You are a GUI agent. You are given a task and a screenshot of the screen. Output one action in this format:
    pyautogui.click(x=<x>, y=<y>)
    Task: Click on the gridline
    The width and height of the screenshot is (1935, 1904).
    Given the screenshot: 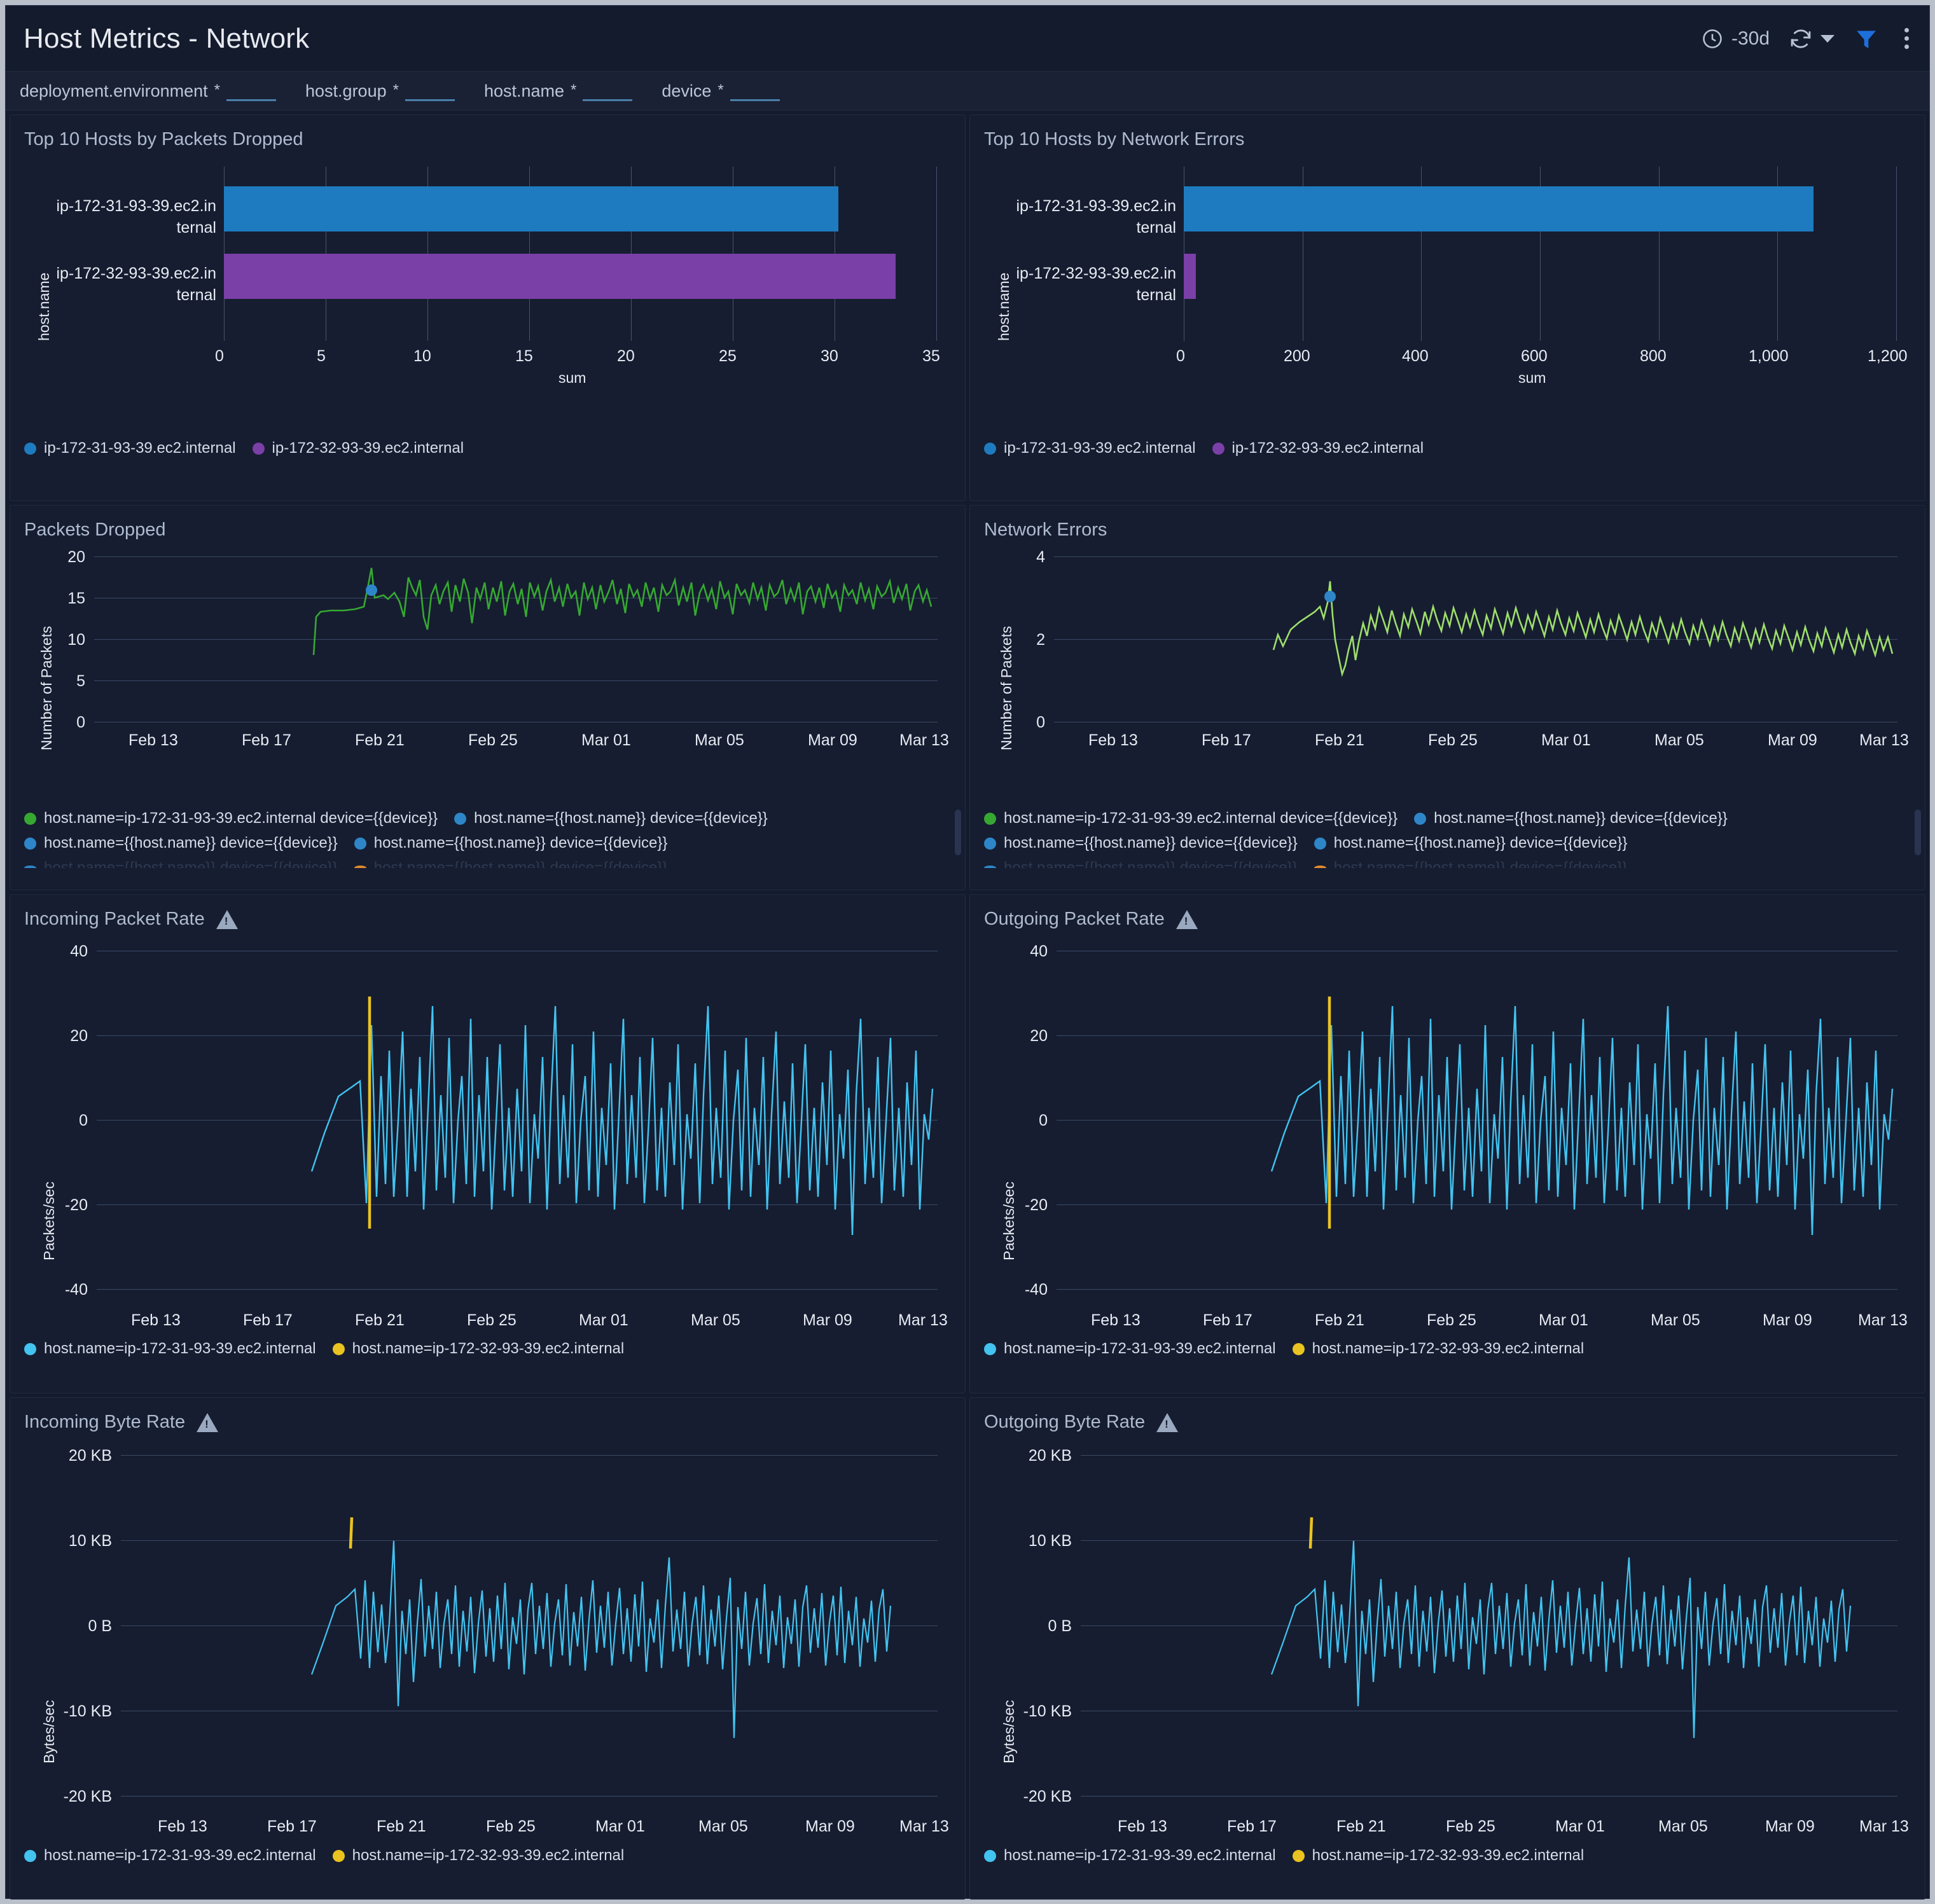 What is the action you would take?
    pyautogui.click(x=936, y=254)
    